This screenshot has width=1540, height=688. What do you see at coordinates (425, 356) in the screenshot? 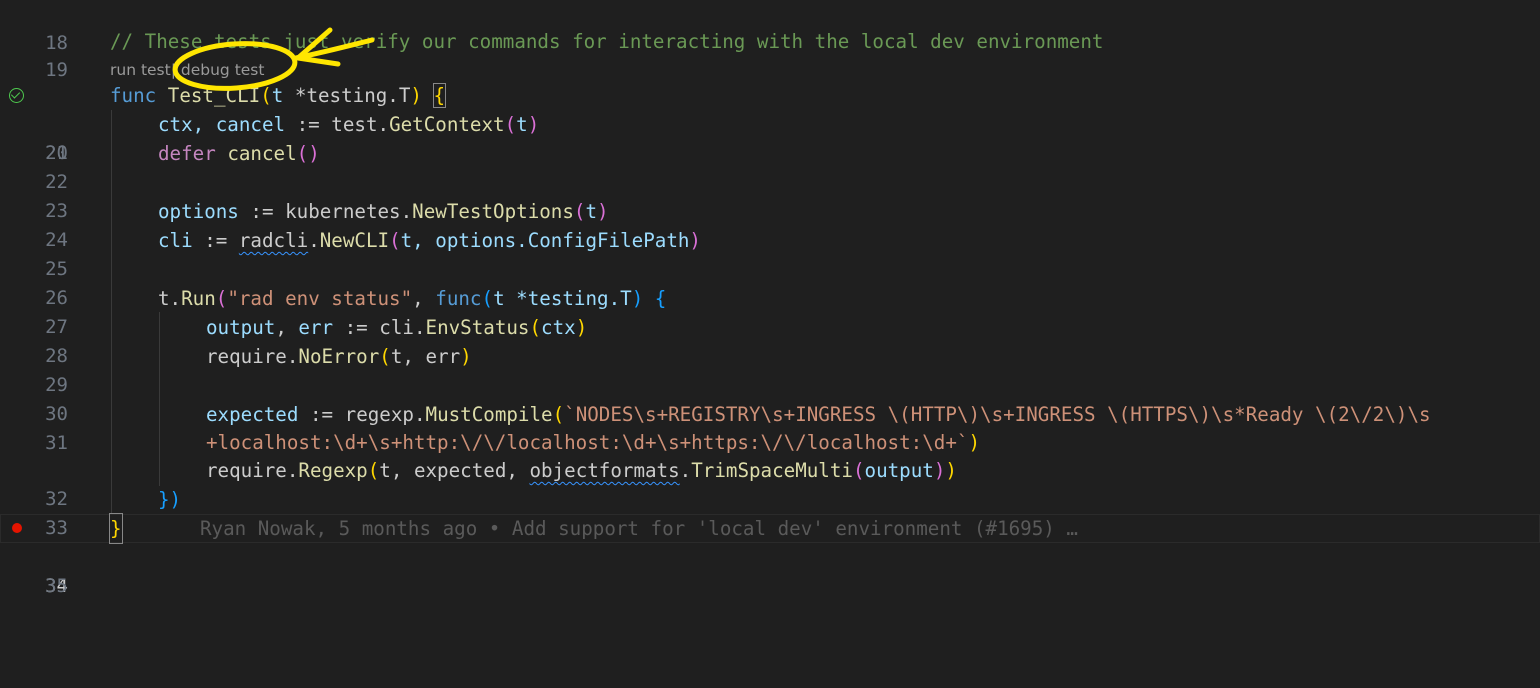
I see `arguments: t, err` at bounding box center [425, 356].